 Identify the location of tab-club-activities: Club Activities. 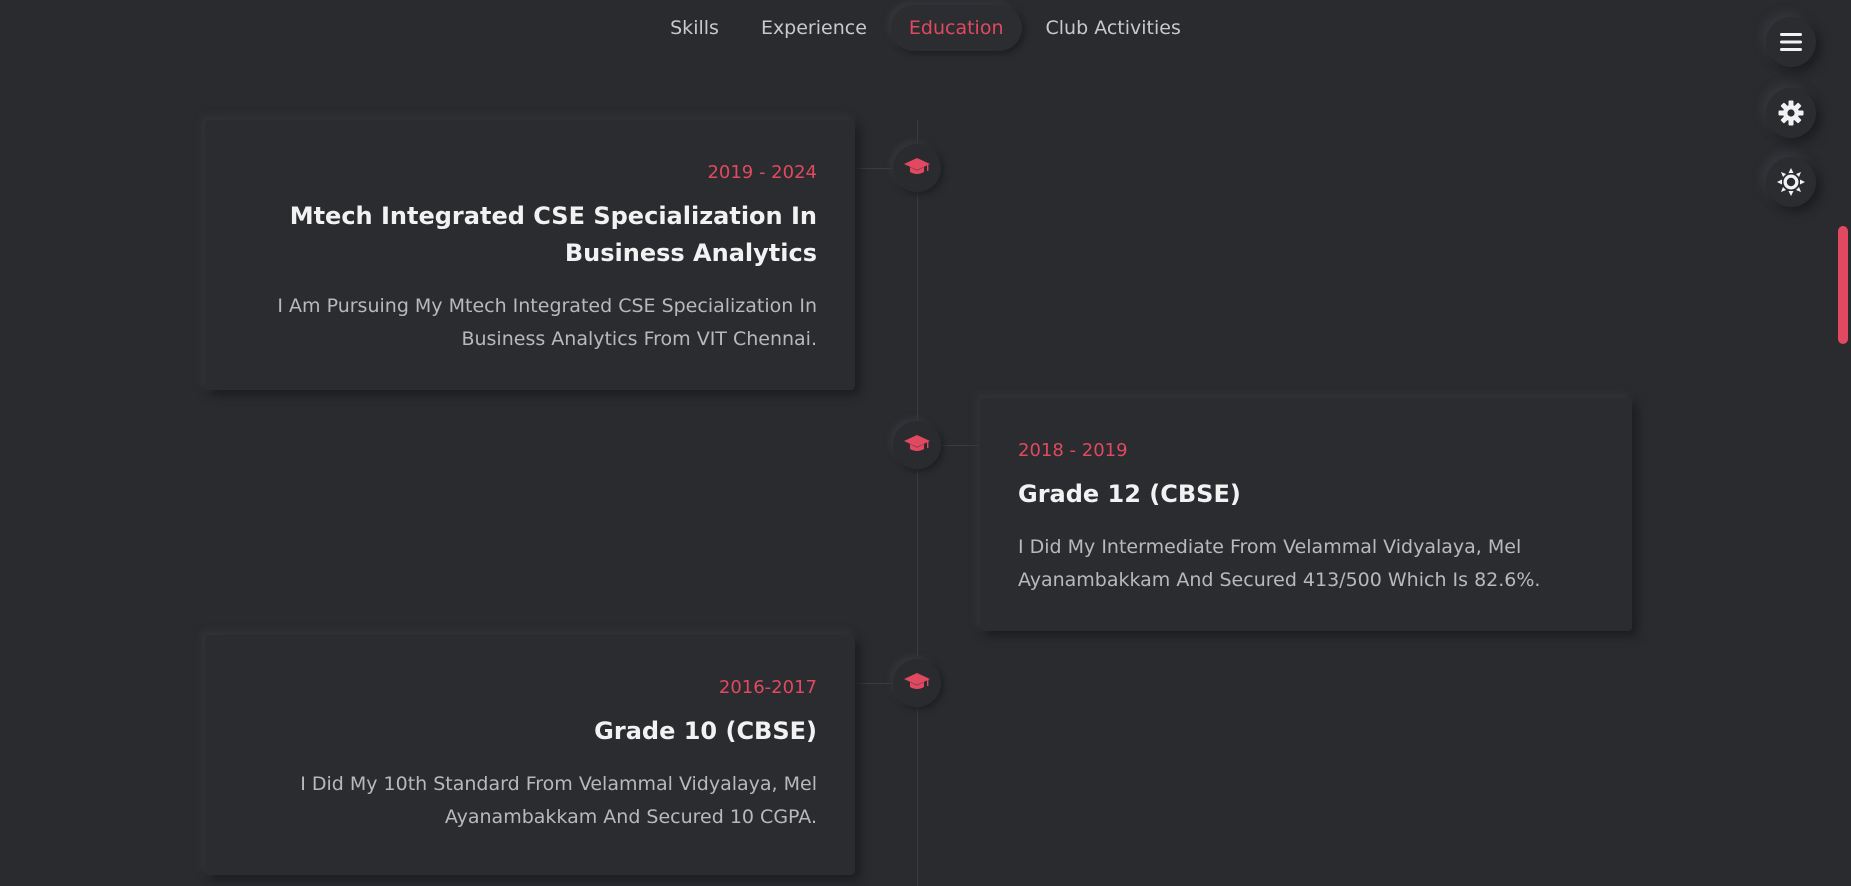
(1113, 28).